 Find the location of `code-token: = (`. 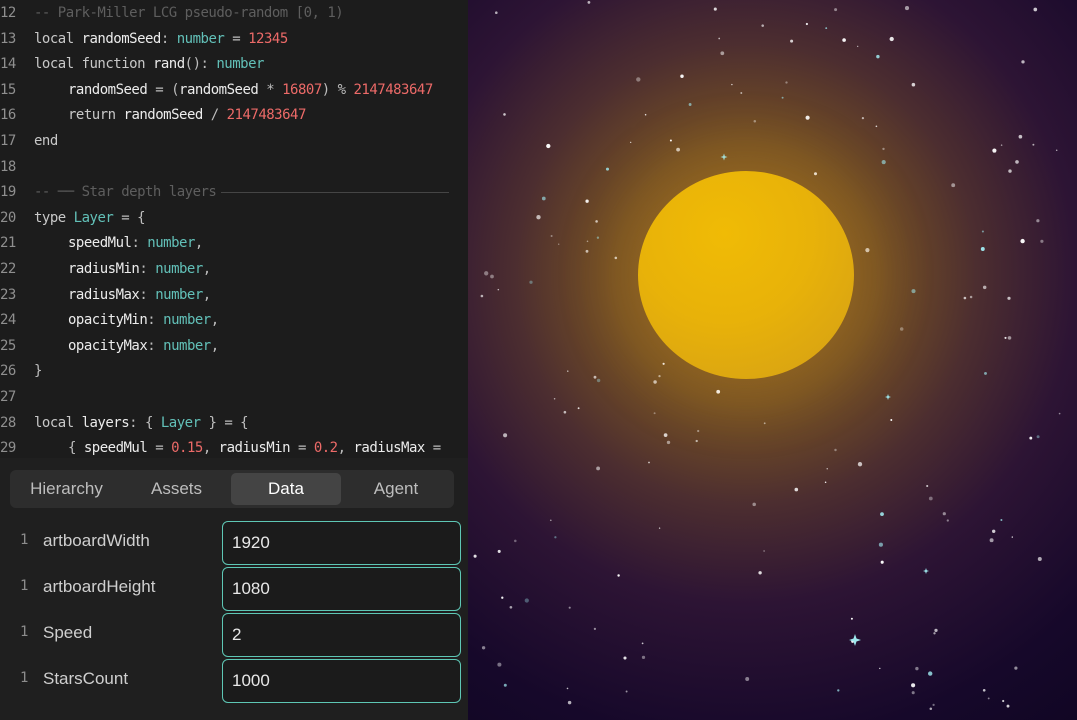

code-token: = ( is located at coordinates (163, 89).